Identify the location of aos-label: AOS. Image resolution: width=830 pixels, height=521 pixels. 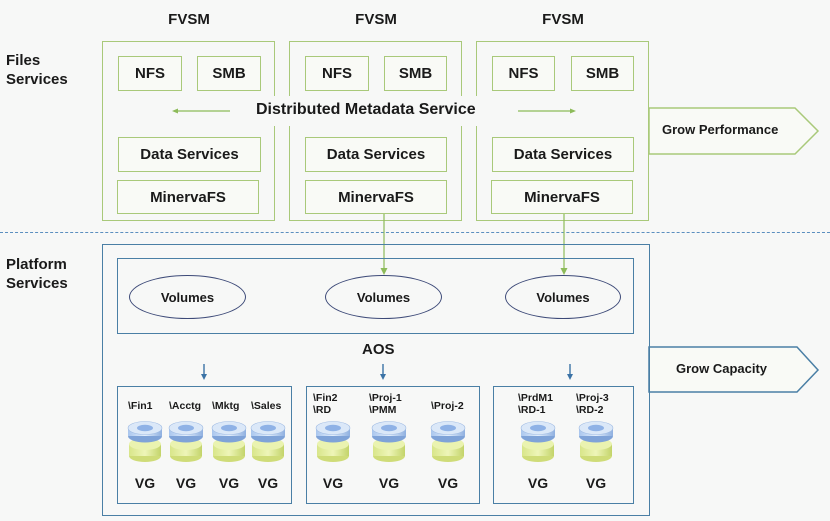
(378, 349).